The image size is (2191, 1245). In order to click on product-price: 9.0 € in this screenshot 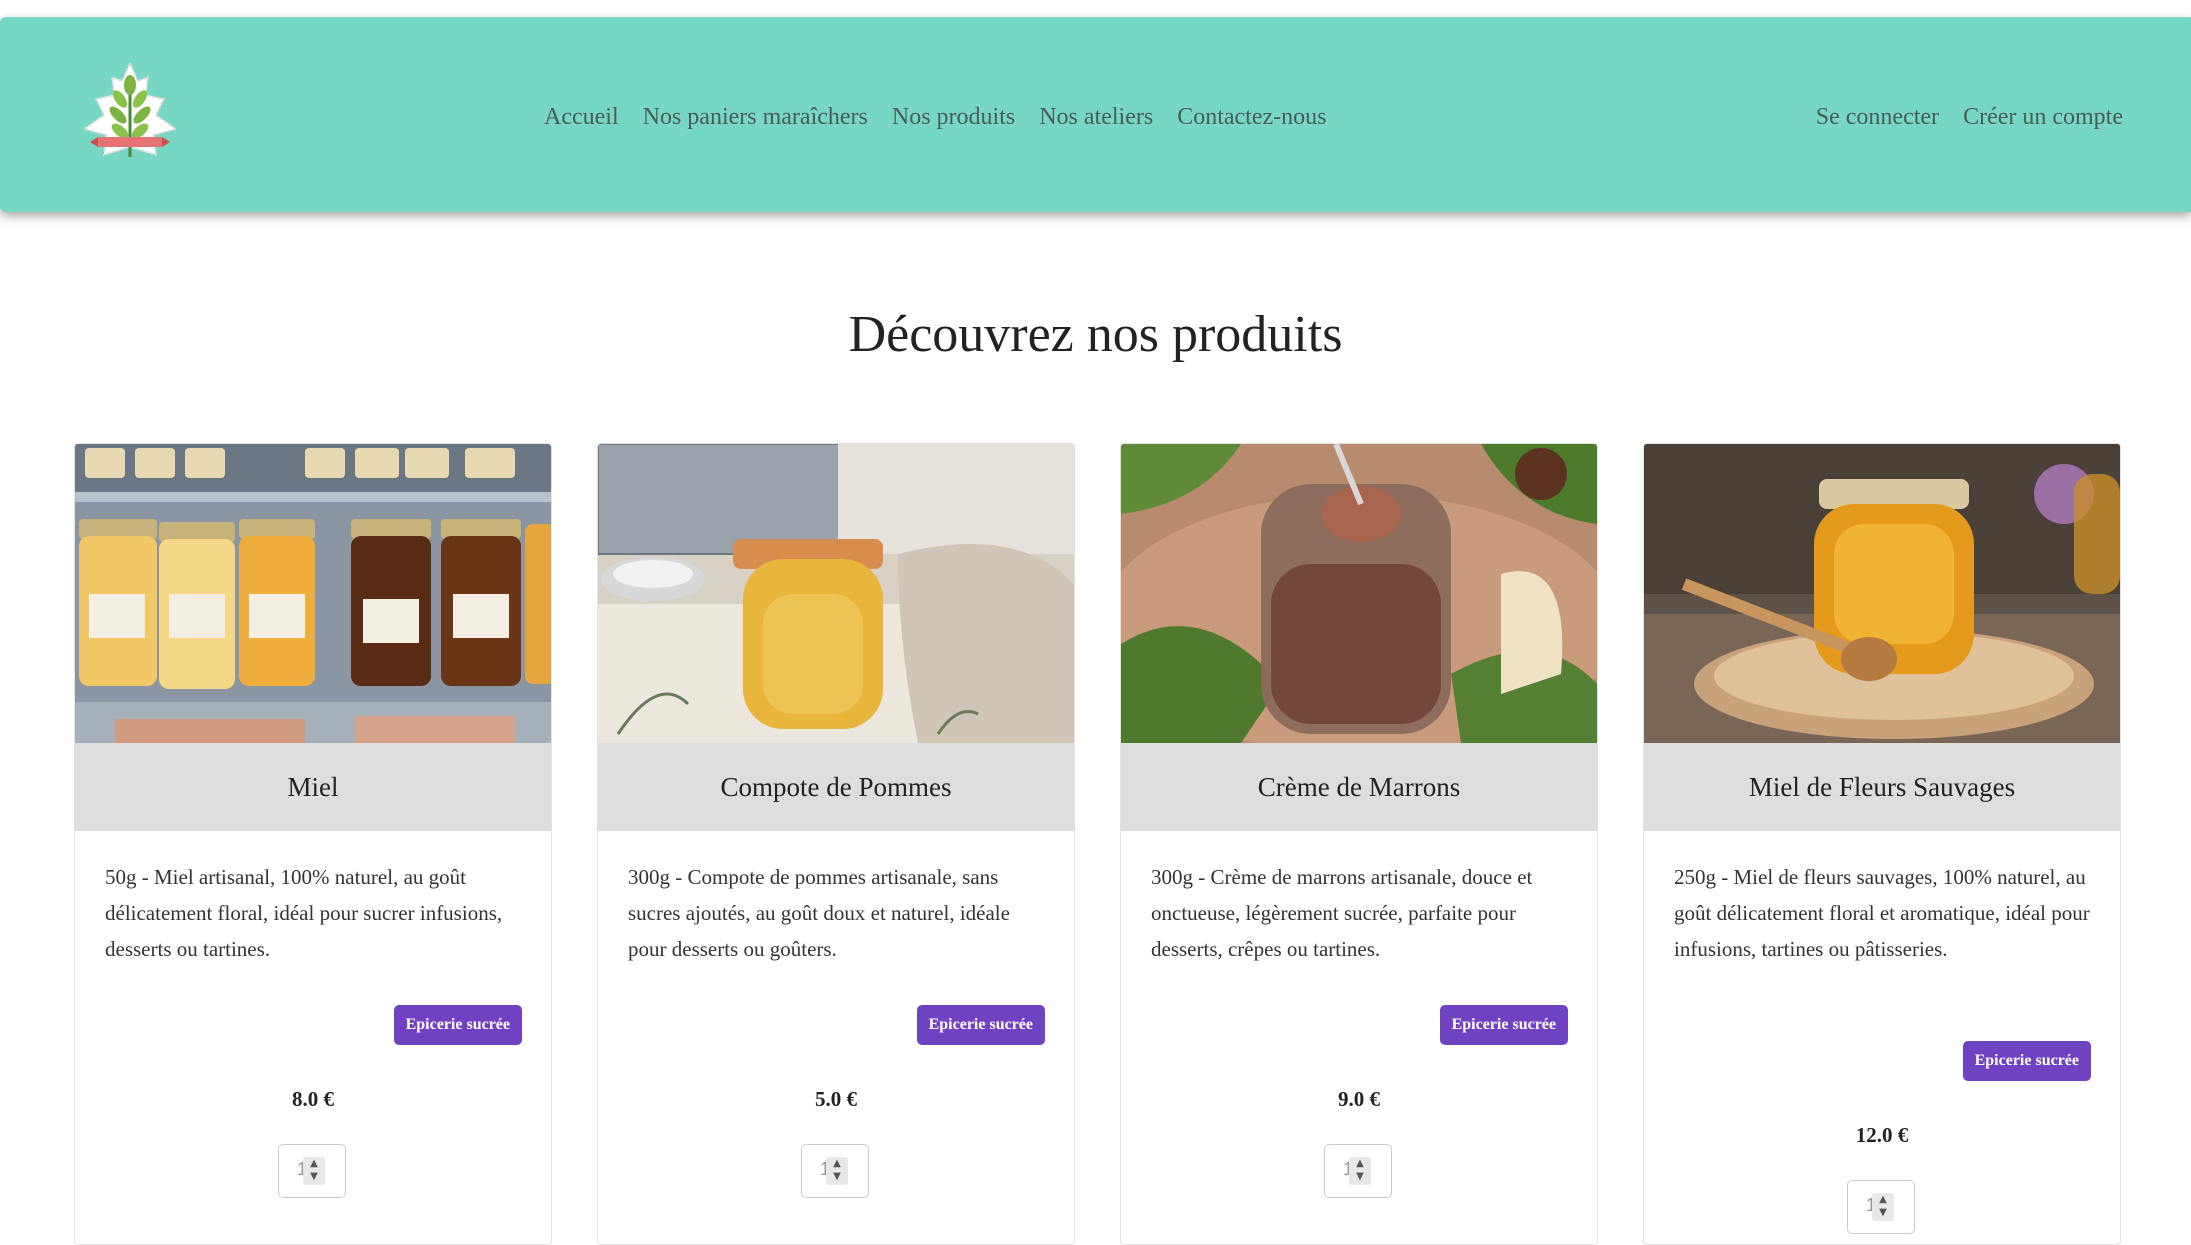, I will do `click(1359, 1099)`.